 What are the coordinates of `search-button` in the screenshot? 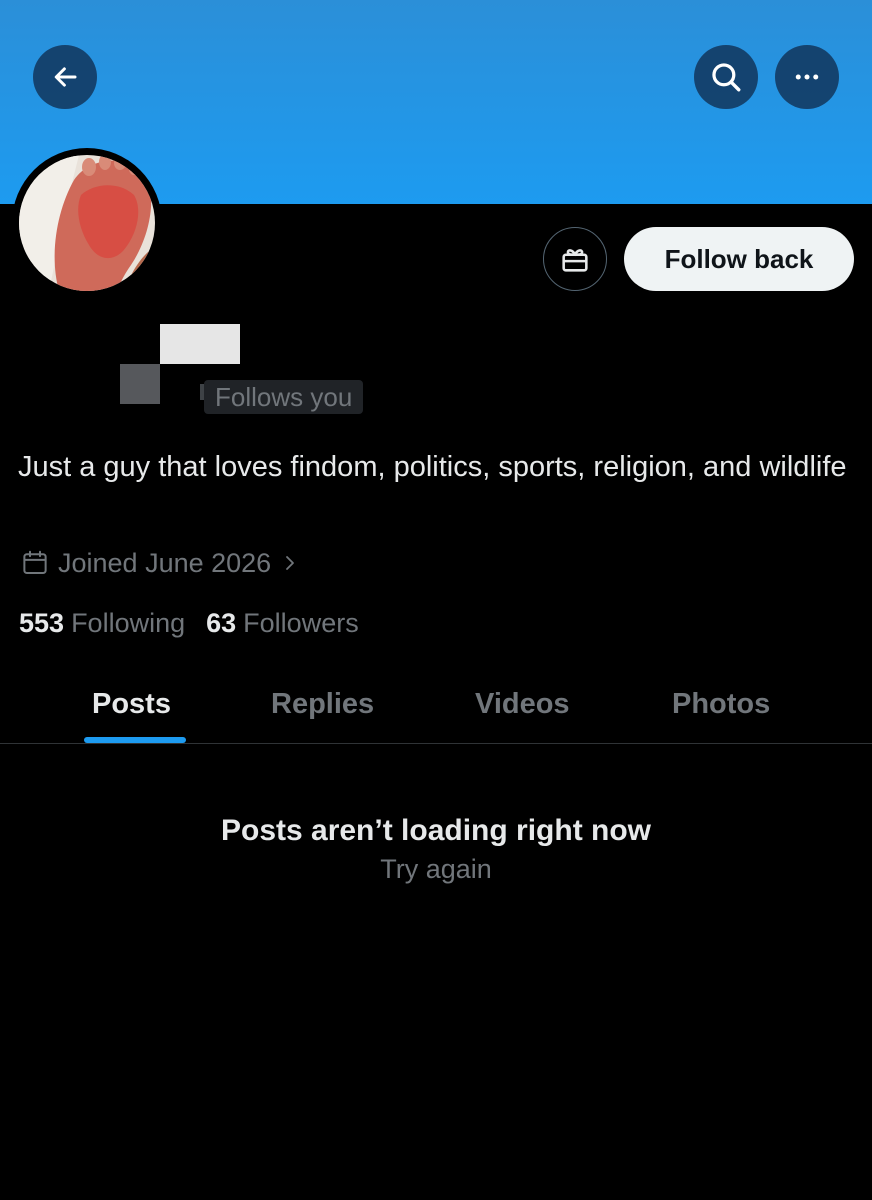 It's located at (726, 77).